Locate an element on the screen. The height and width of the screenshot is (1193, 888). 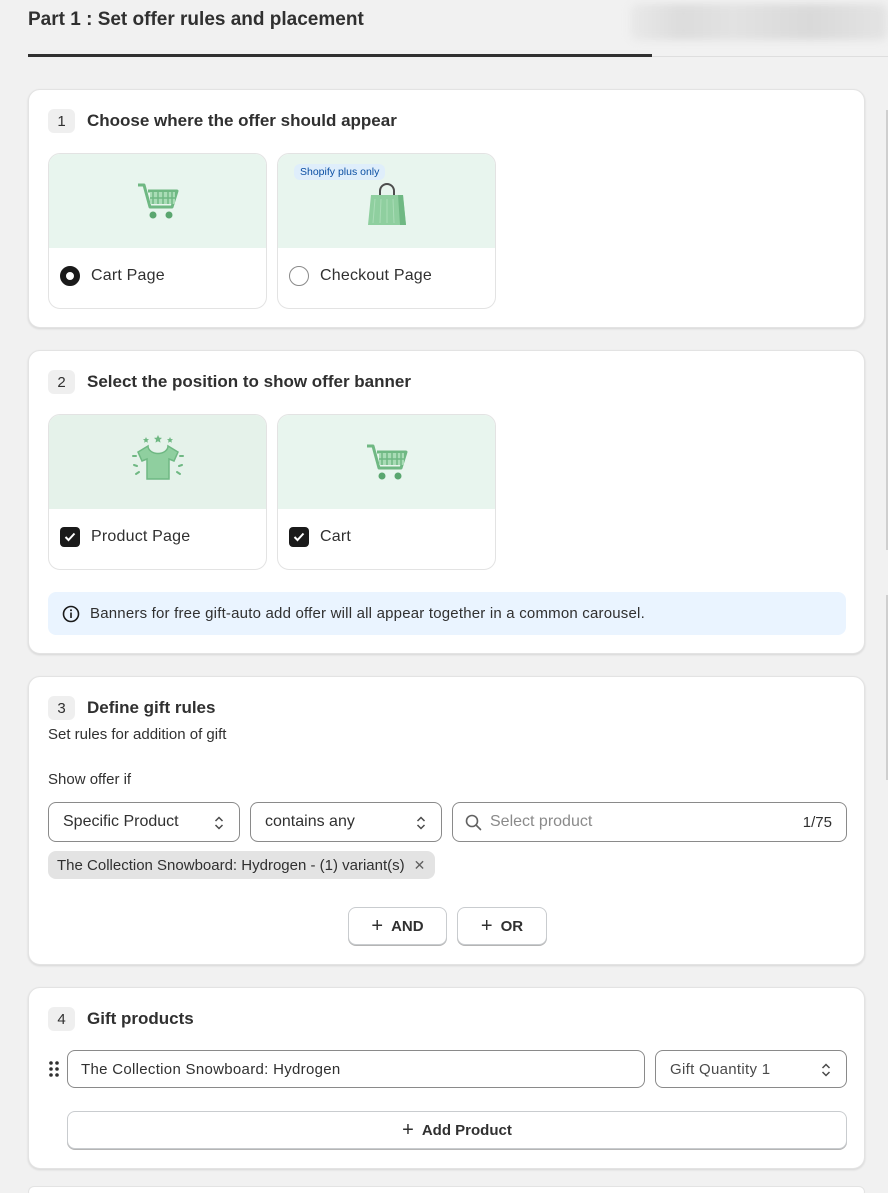
section-header: 3 Define gift rules is located at coordinates (131, 708).